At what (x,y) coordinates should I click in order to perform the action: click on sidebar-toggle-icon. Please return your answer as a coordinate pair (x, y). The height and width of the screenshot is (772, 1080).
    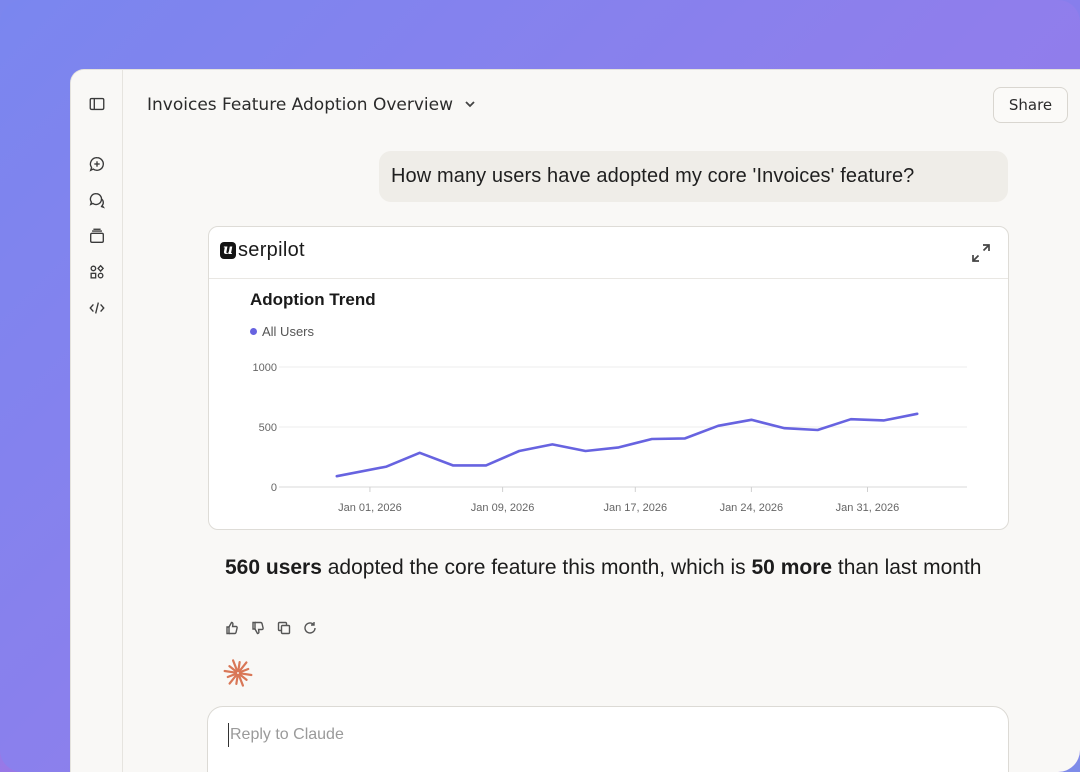
    Looking at the image, I should click on (97, 104).